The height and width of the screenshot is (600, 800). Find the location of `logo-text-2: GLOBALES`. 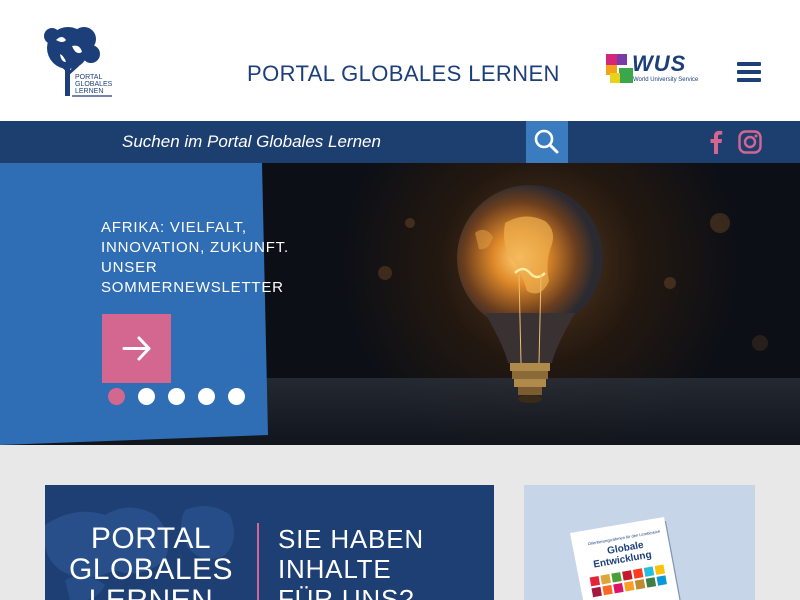

logo-text-2: GLOBALES is located at coordinates (94, 84).